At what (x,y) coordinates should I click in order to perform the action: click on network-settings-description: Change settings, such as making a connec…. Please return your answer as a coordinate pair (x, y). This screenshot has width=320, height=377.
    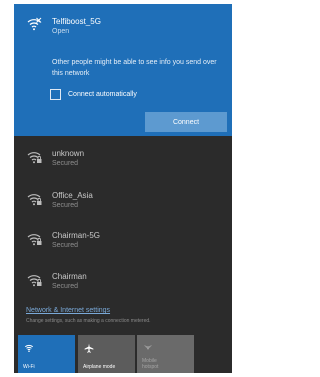
    Looking at the image, I should click on (88, 321).